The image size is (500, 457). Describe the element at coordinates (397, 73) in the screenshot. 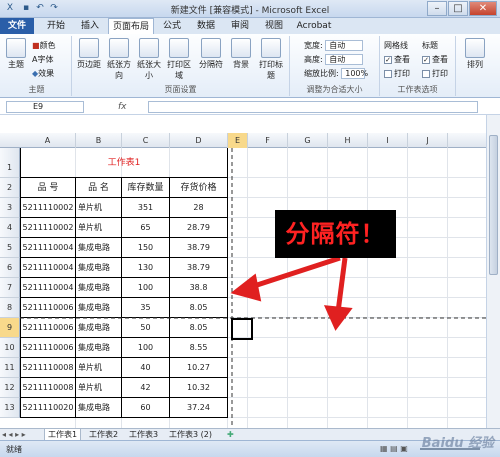

I see `gridlines-print-checkbox: 打印` at that location.